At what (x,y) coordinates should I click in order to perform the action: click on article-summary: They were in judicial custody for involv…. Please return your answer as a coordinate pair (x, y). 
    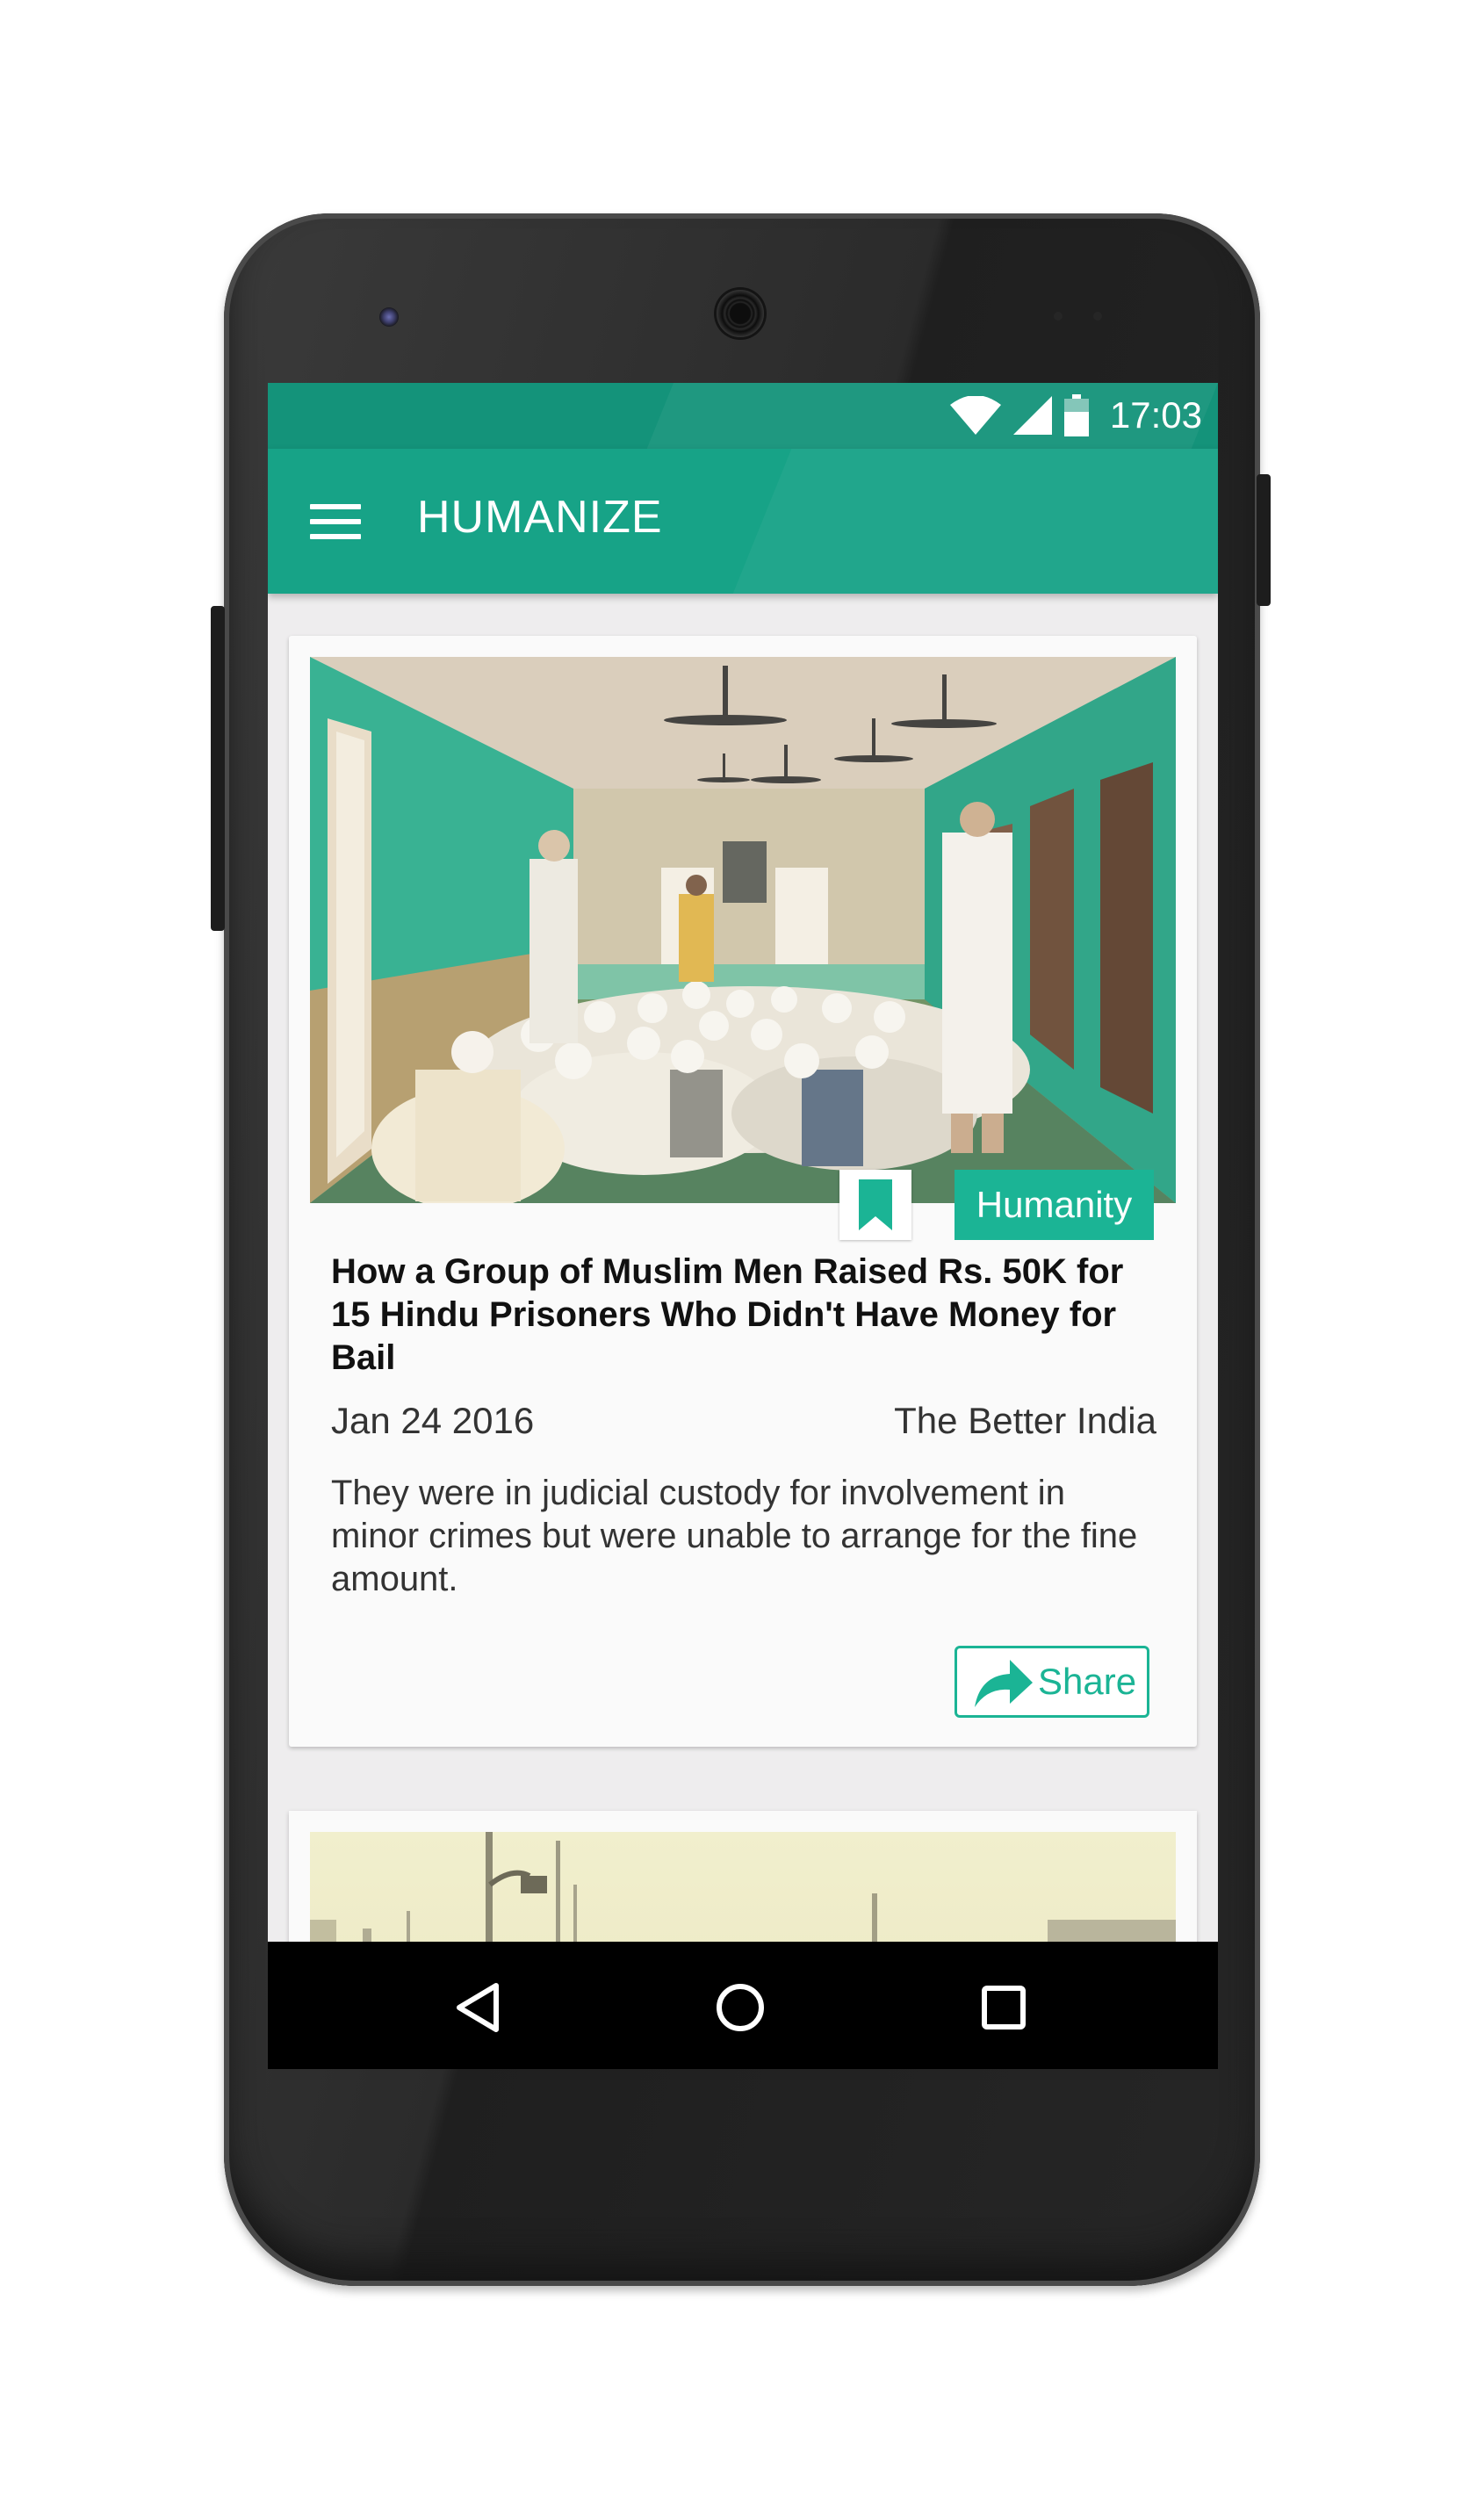
    Looking at the image, I should click on (734, 1536).